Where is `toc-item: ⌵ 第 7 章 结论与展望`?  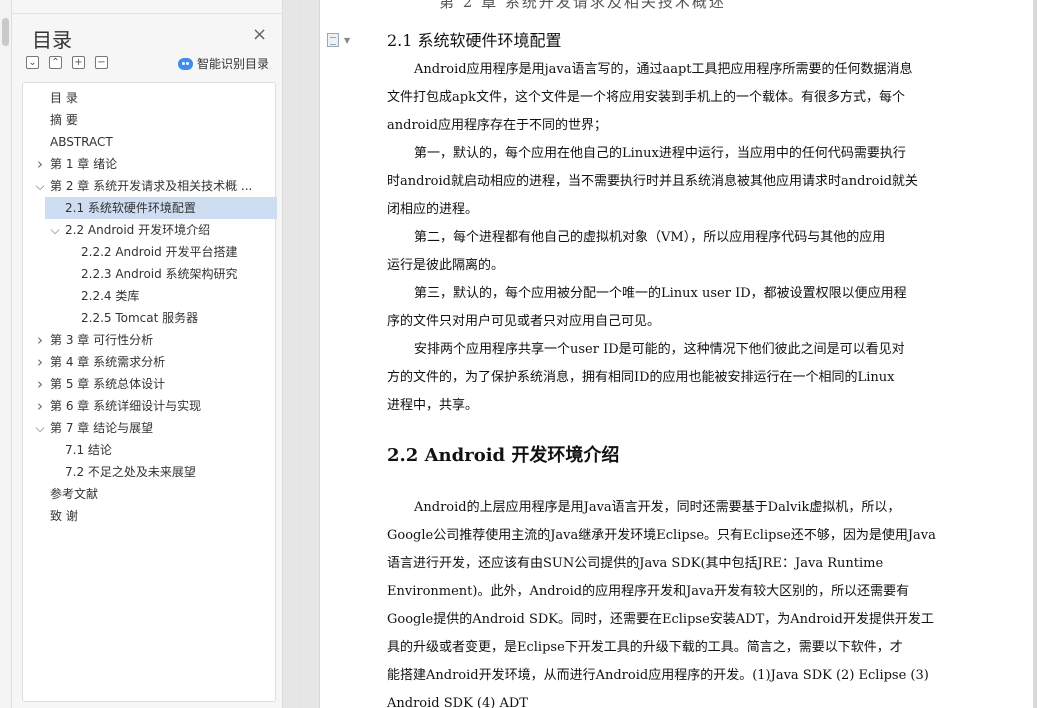 toc-item: ⌵ 第 7 章 结论与展望 is located at coordinates (149, 428).